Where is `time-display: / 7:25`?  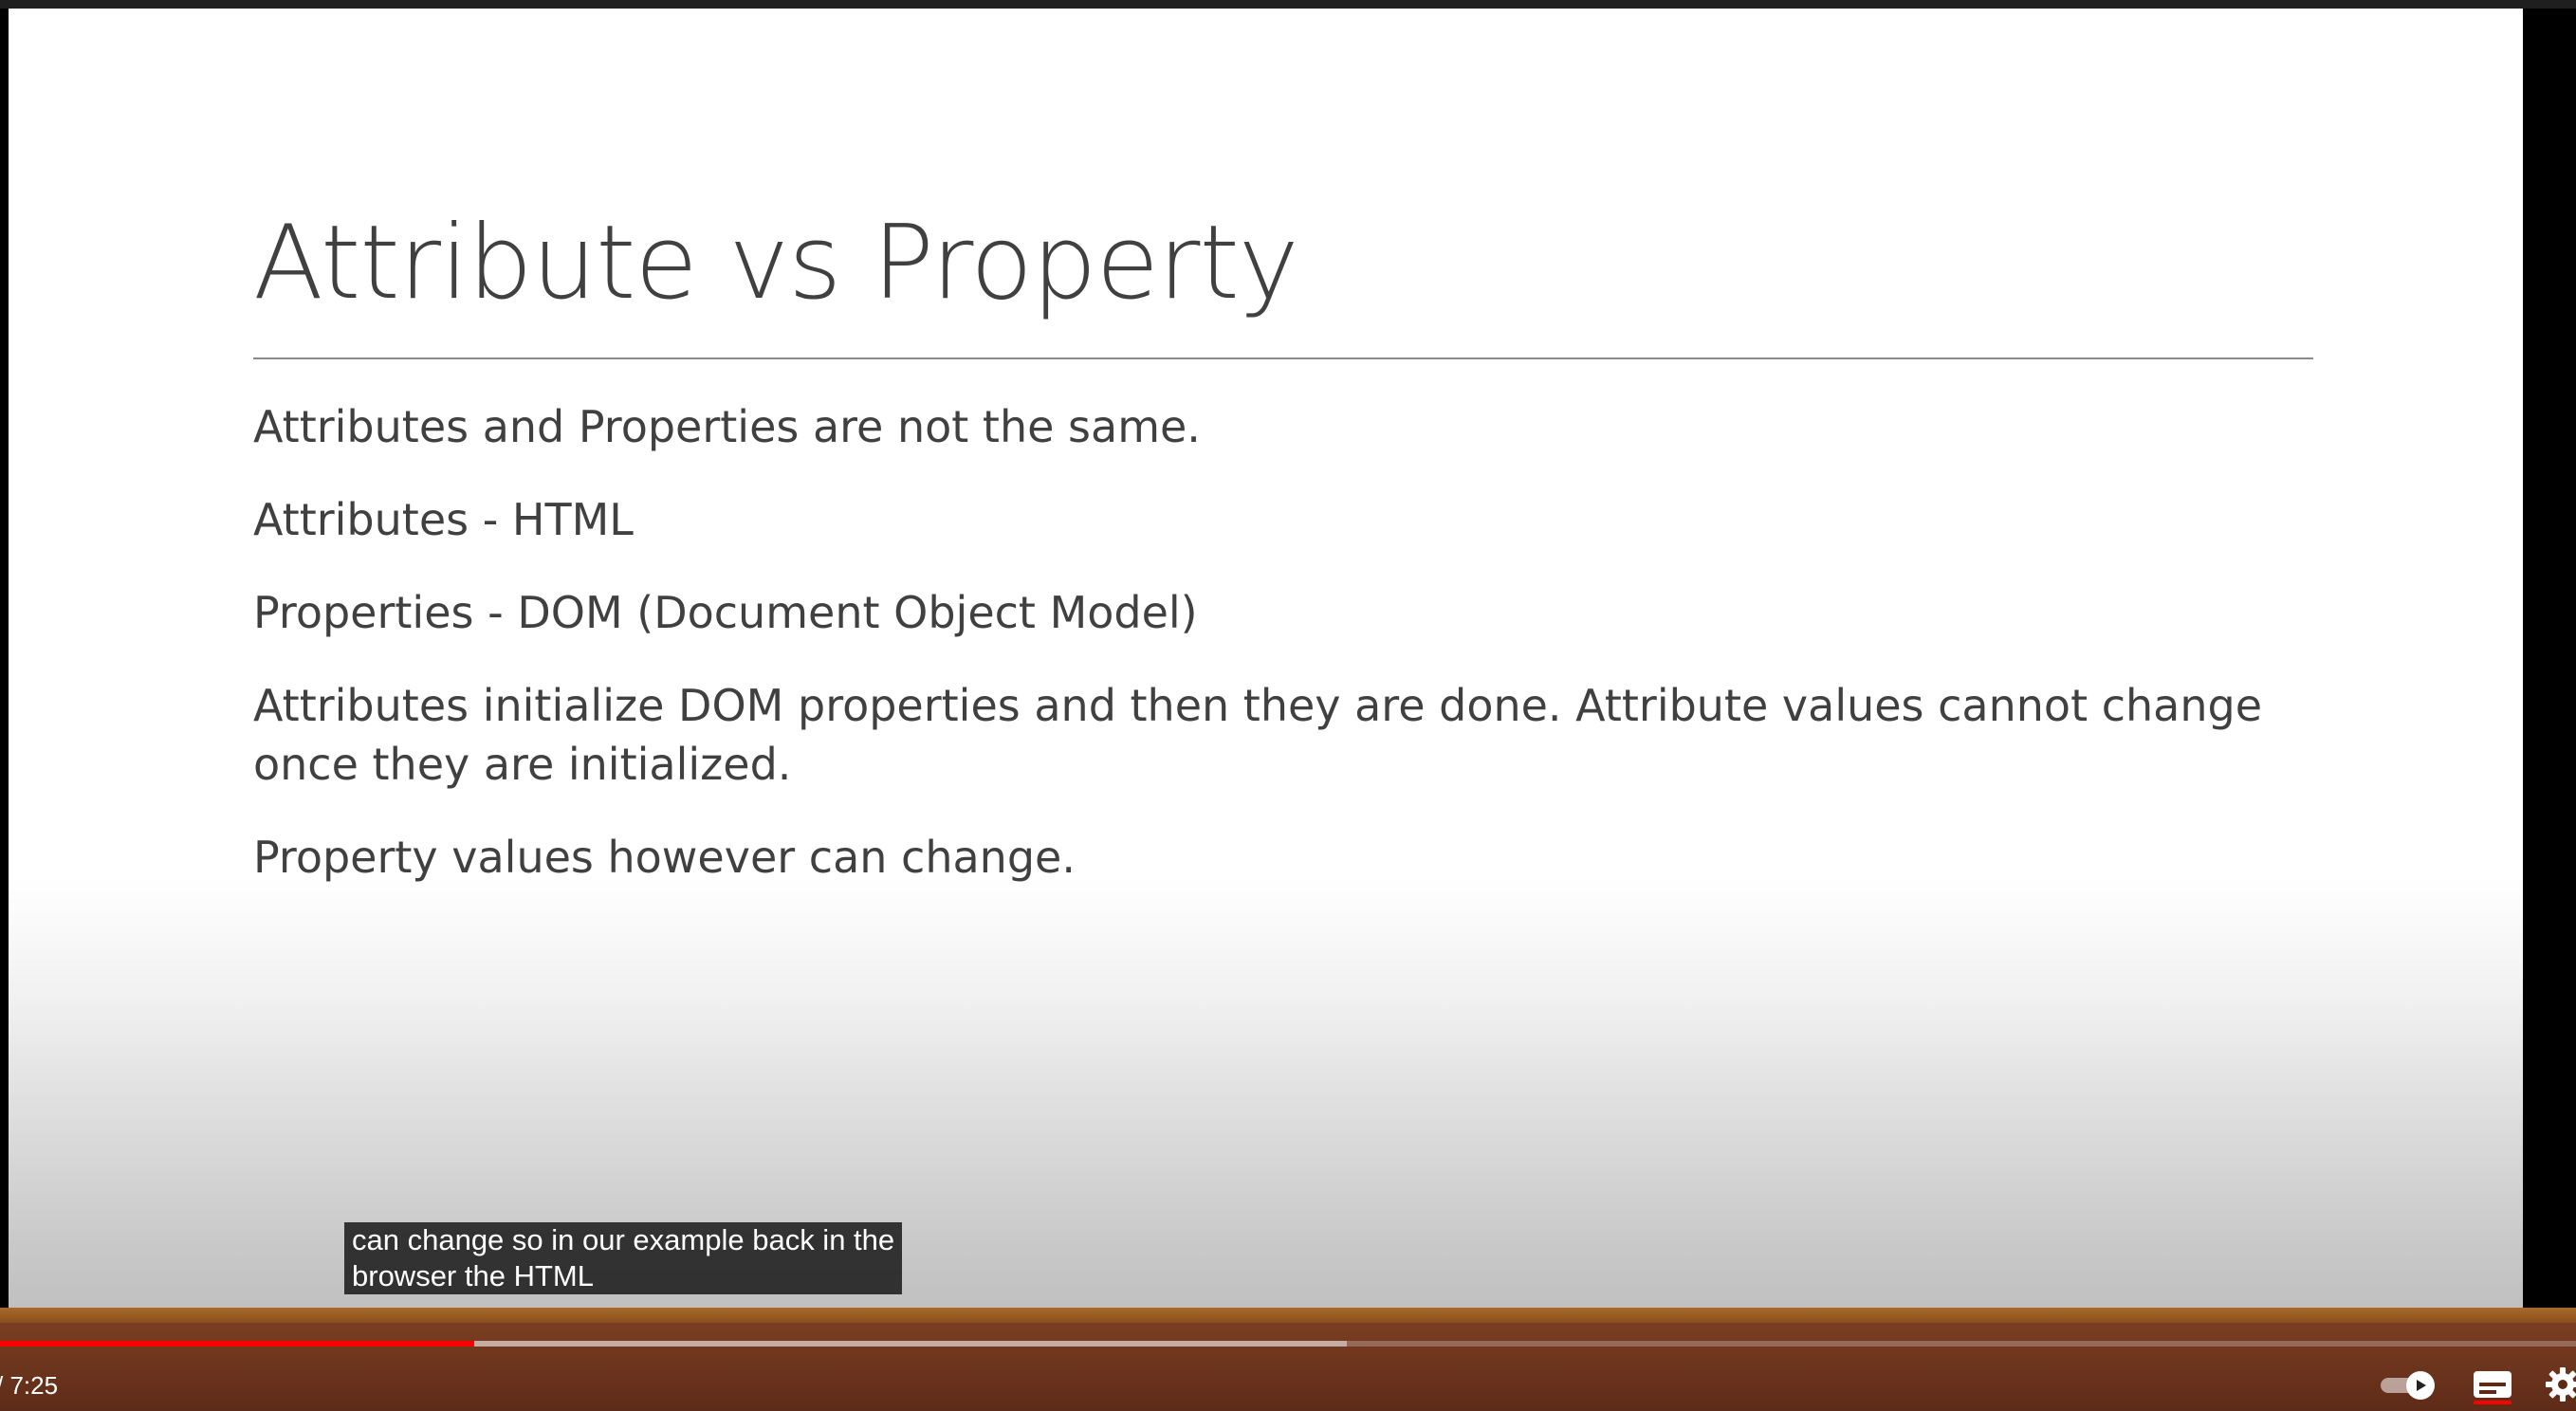
time-display: / 7:25 is located at coordinates (29, 1385).